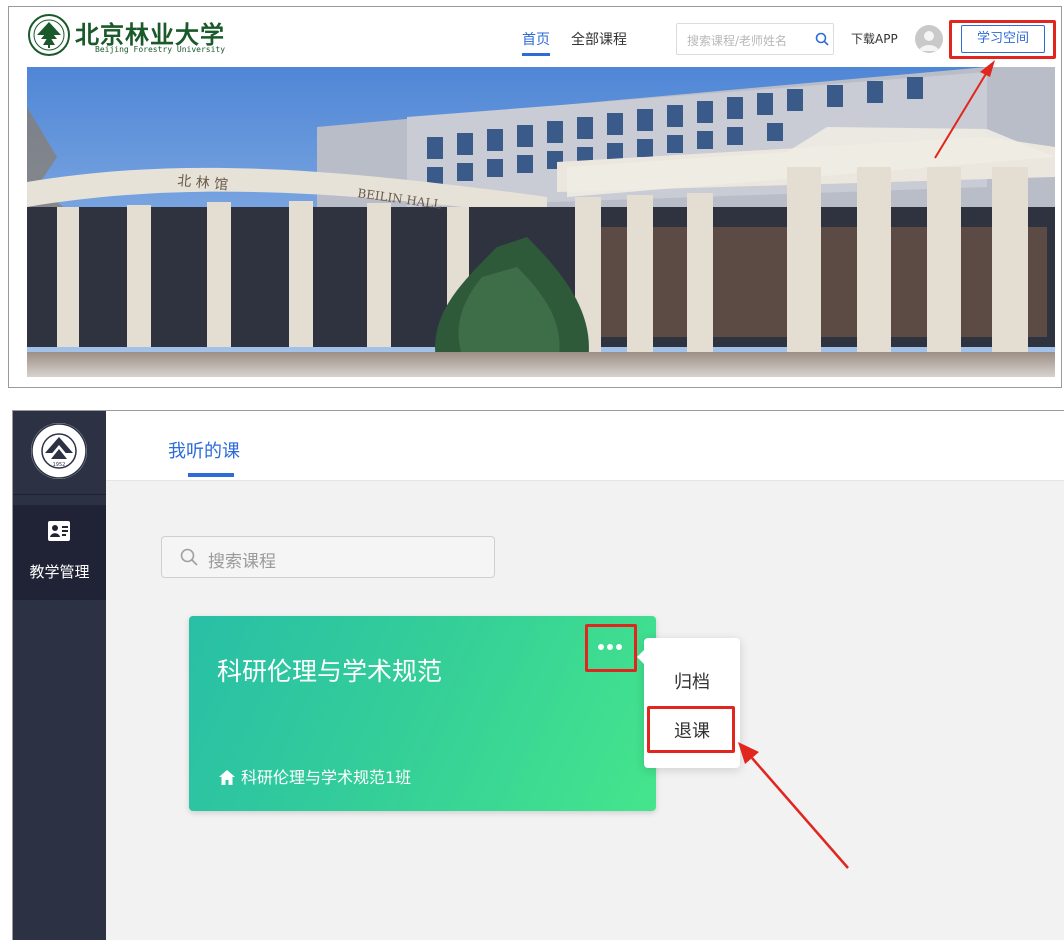 The image size is (1064, 940). I want to click on university-emblem-icon, so click(49, 35).